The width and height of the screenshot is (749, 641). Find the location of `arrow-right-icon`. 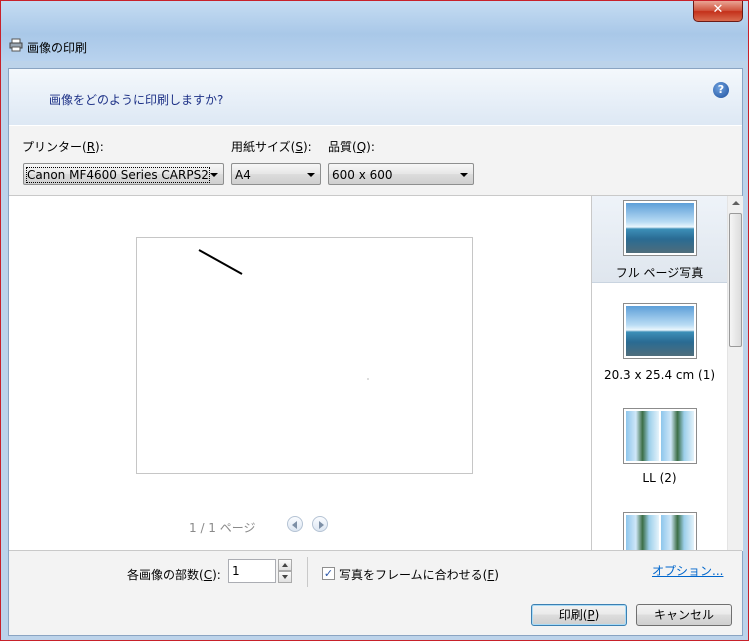

arrow-right-icon is located at coordinates (321, 525).